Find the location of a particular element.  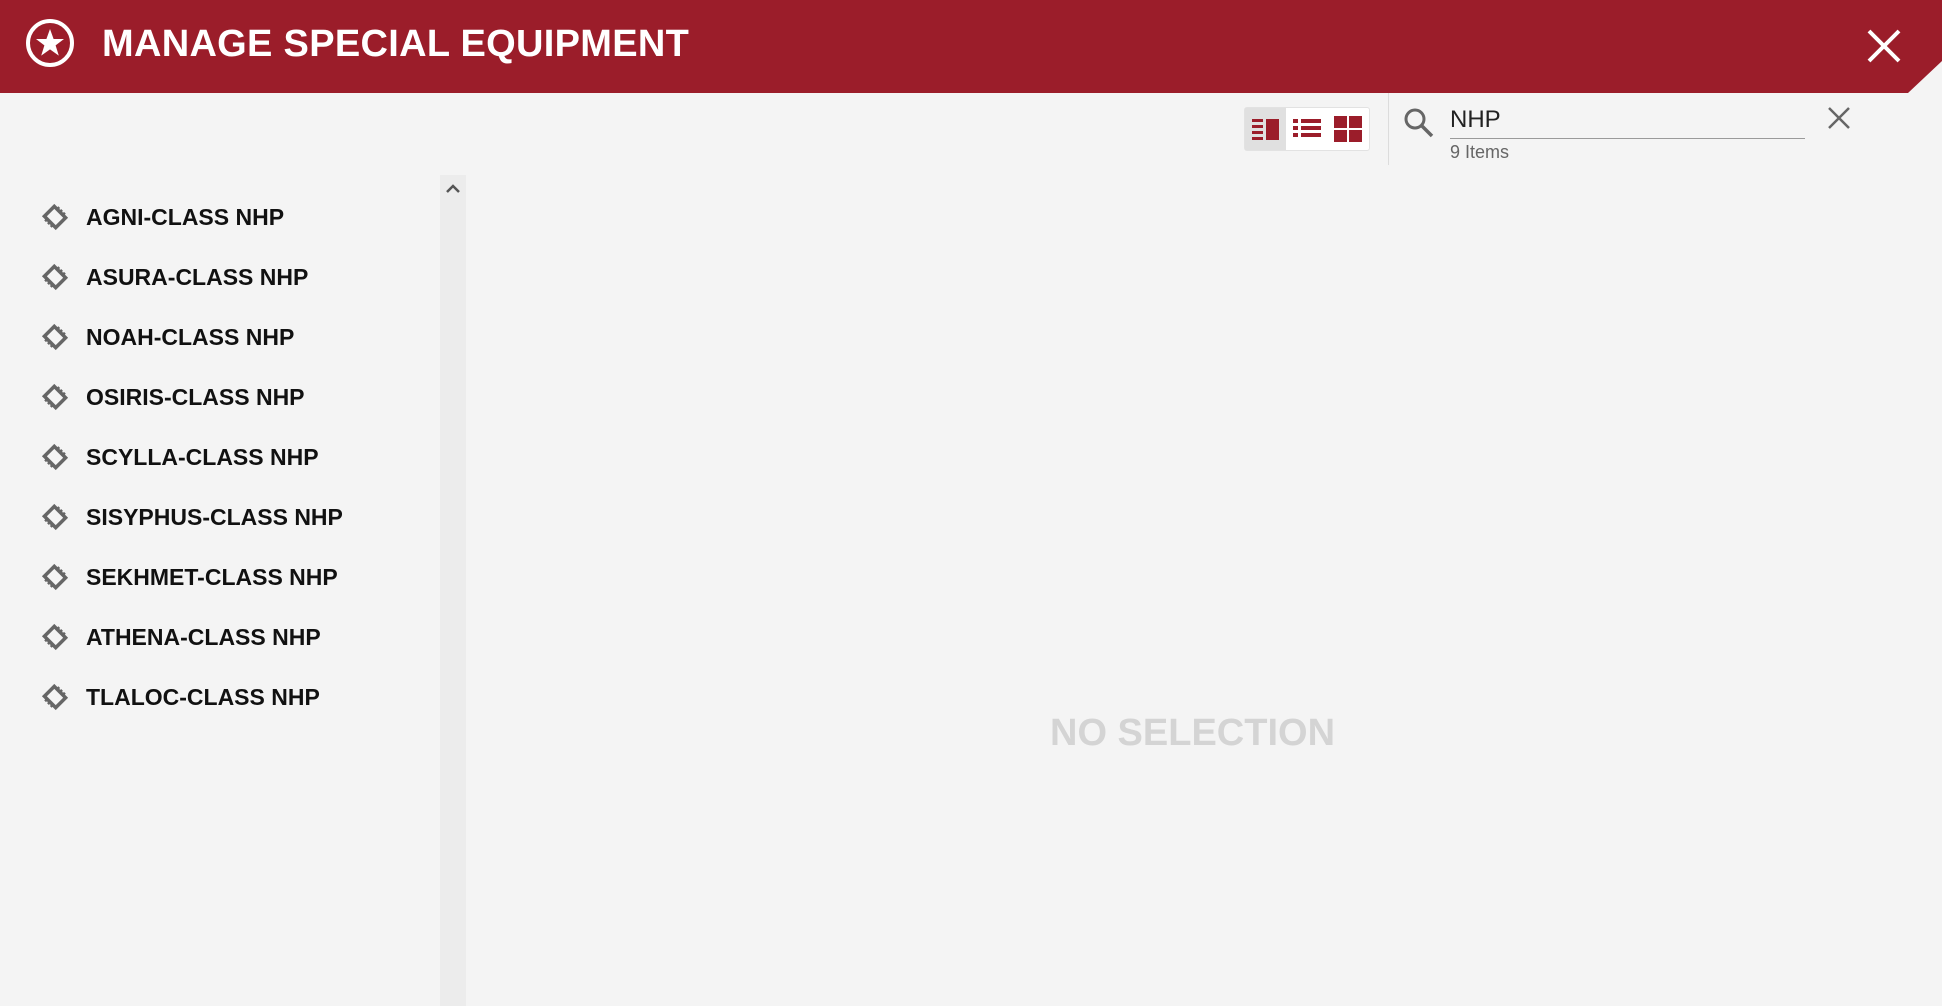

no-selection-label: NO SELECTION is located at coordinates (1193, 733).